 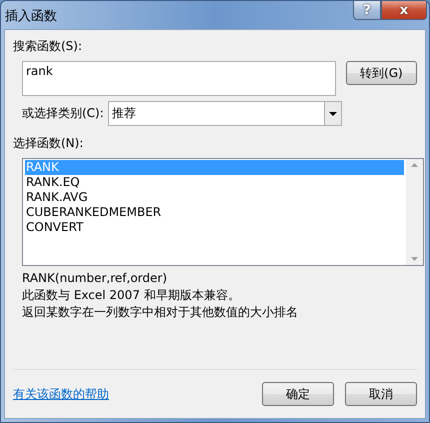 What do you see at coordinates (214, 212) in the screenshot?
I see `function-item: CUBERANKEDMEMBER` at bounding box center [214, 212].